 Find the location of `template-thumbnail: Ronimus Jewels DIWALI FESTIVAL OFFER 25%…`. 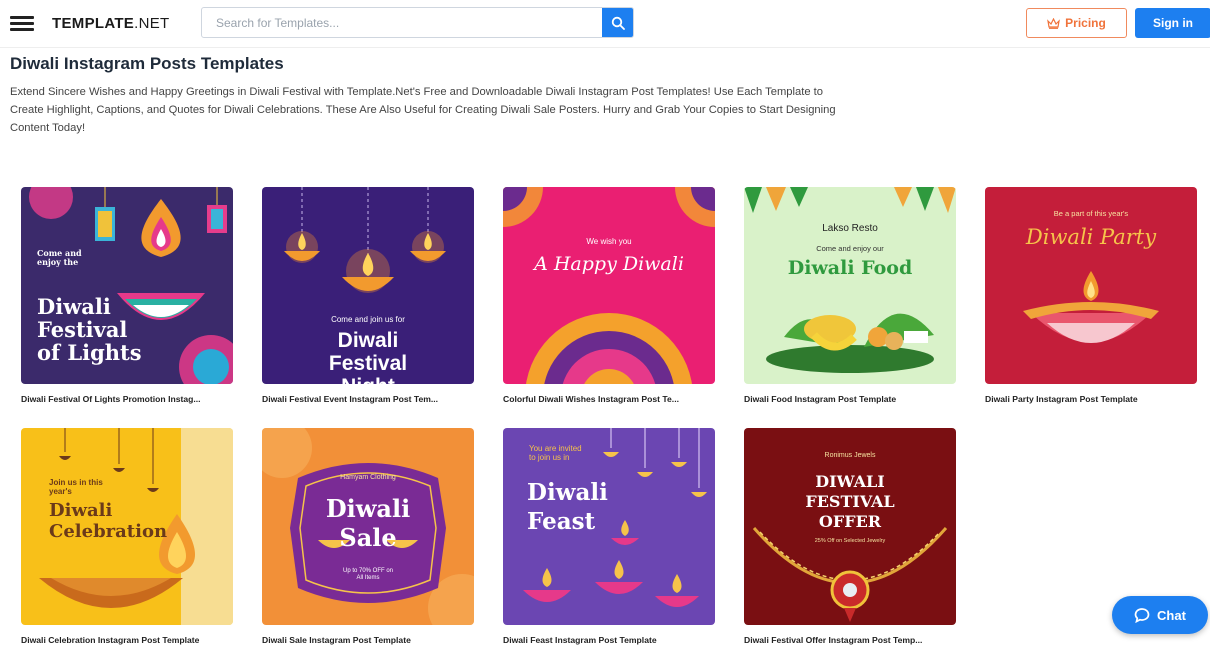

template-thumbnail: Ronimus Jewels DIWALI FESTIVAL OFFER 25%… is located at coordinates (850, 526).